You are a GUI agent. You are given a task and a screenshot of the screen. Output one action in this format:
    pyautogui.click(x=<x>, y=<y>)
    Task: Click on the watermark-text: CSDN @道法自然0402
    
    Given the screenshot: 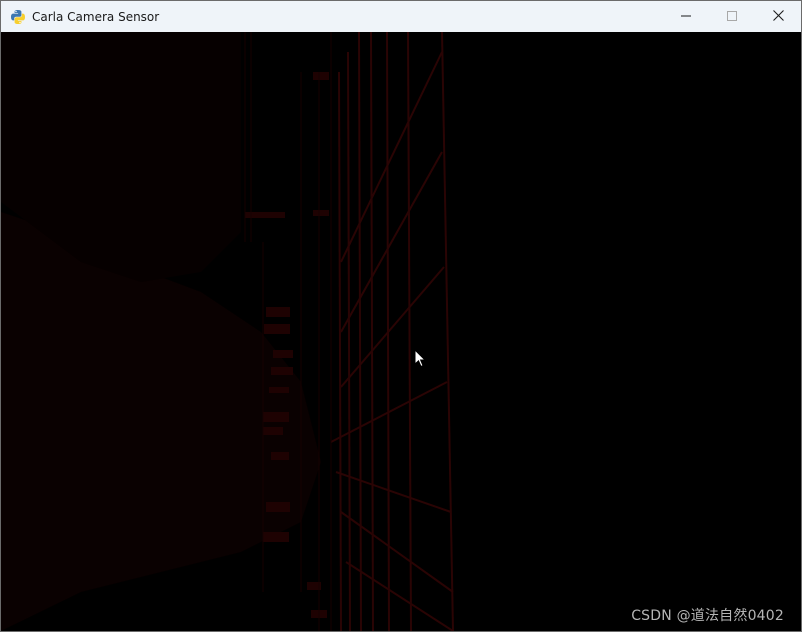 What is the action you would take?
    pyautogui.click(x=707, y=616)
    